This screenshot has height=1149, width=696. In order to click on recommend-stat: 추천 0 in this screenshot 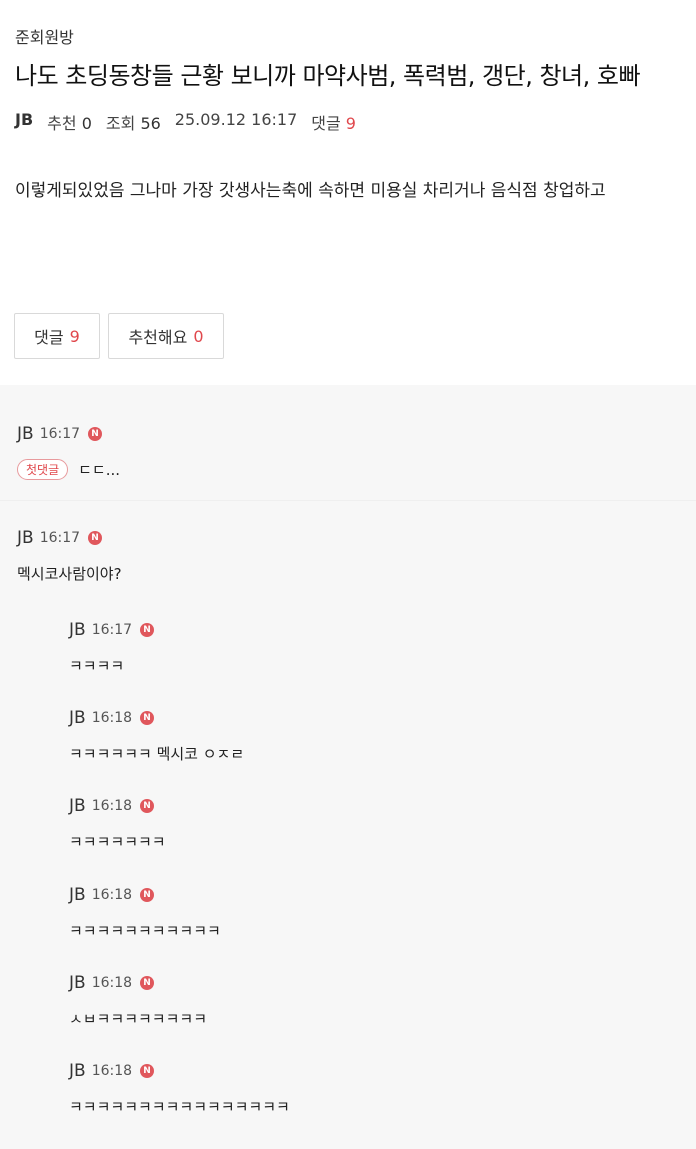, I will do `click(69, 122)`.